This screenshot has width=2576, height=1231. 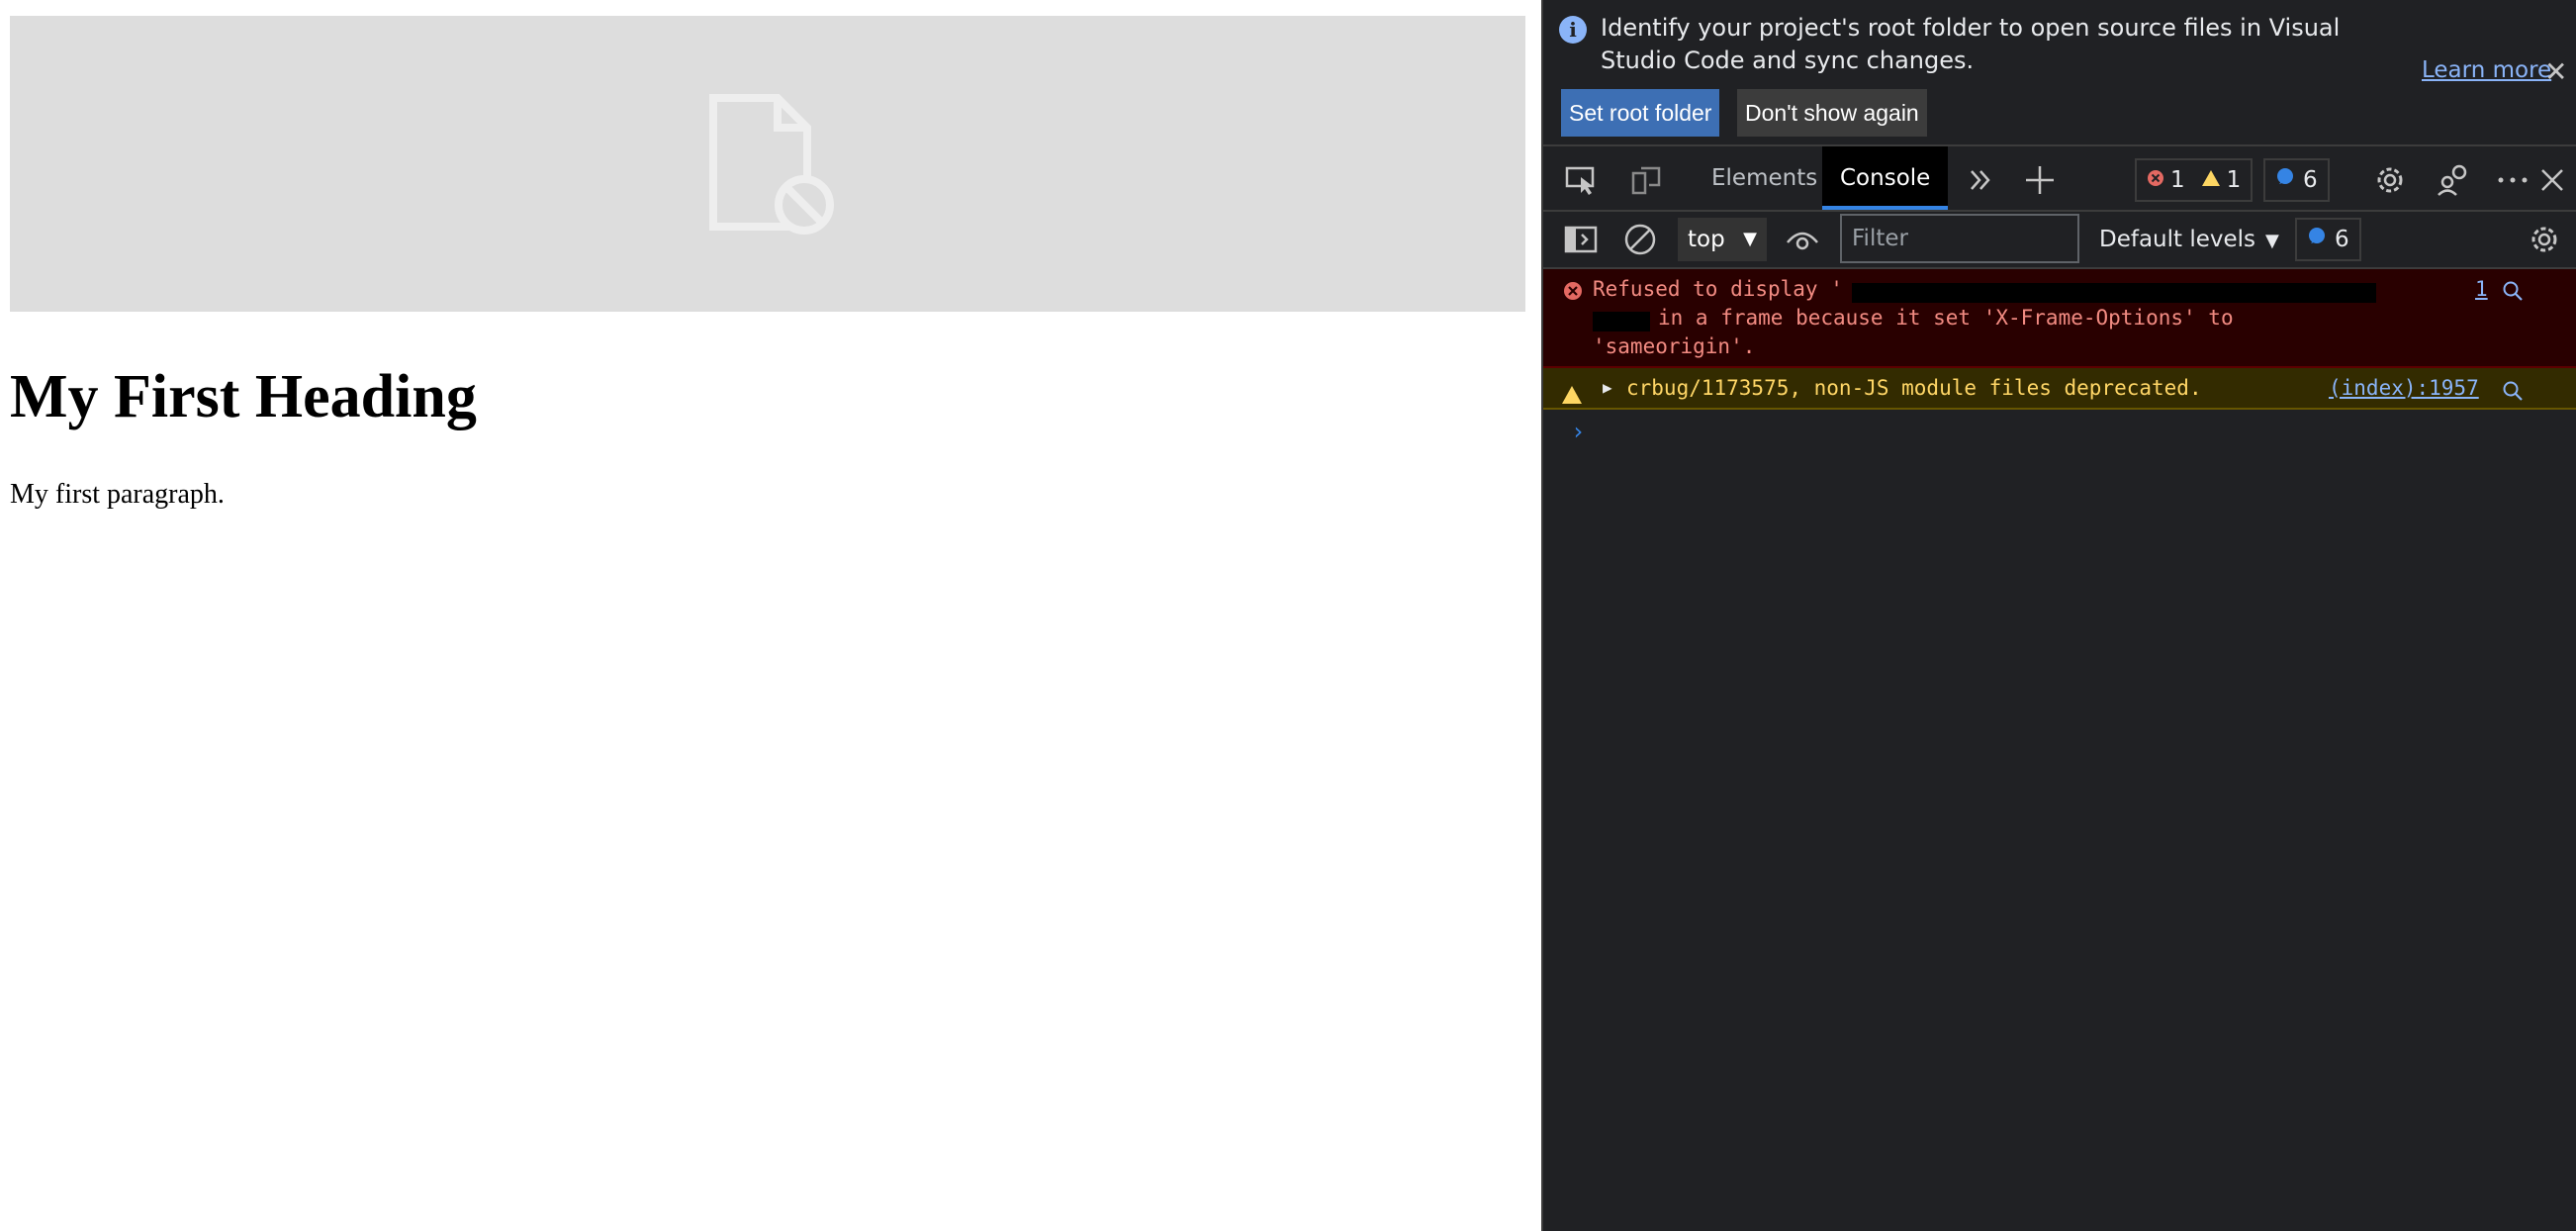 I want to click on blocked-frame, so click(x=767, y=164).